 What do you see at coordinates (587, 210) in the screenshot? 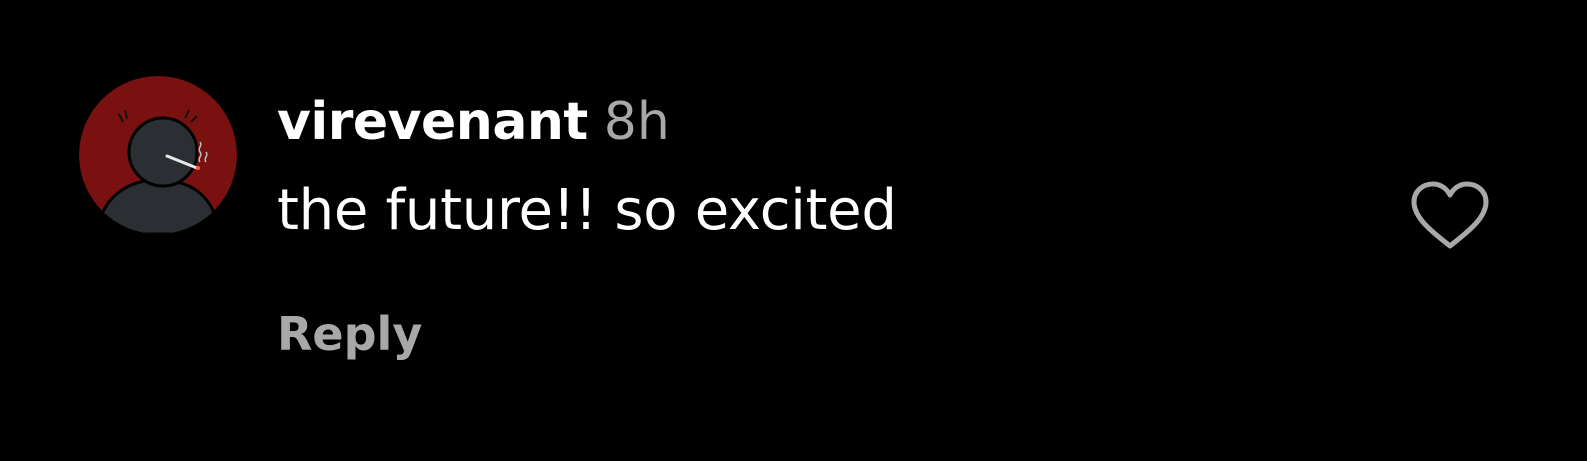
I see `comment-text: the future!! so excited` at bounding box center [587, 210].